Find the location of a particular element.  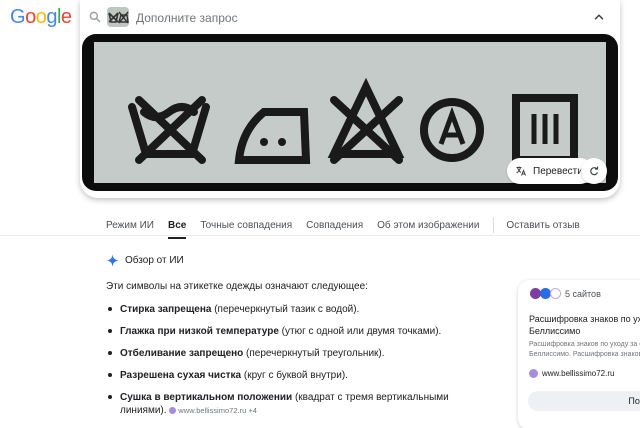

source-chip-label: www.bellissimo72.ru +4 is located at coordinates (217, 410).